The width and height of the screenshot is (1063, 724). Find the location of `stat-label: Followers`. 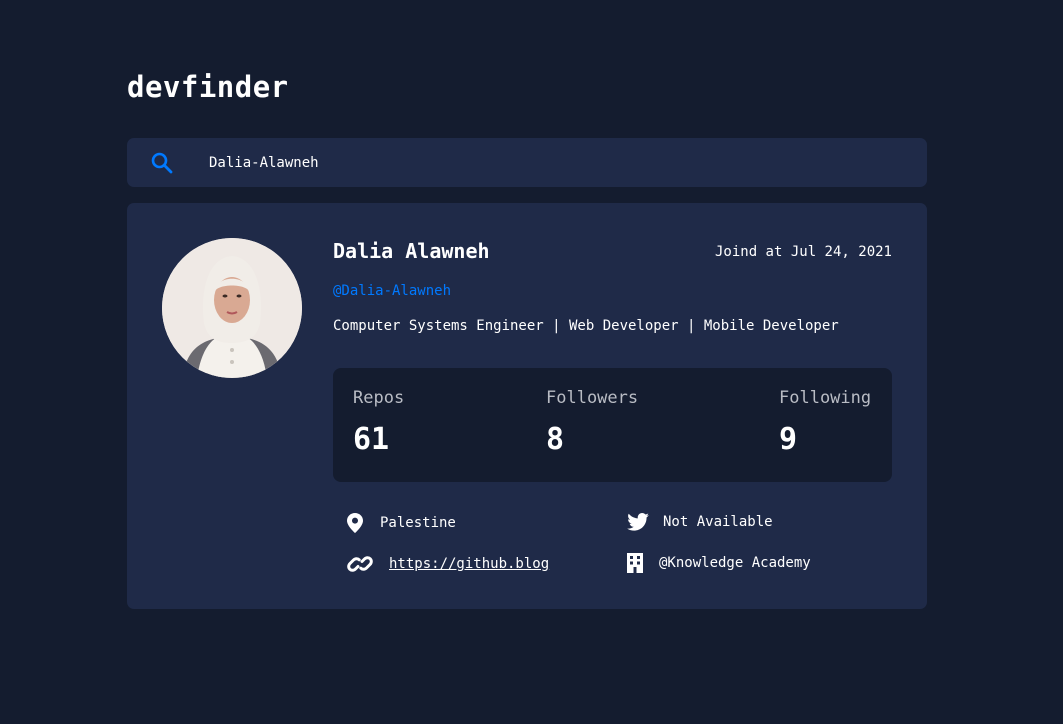

stat-label: Followers is located at coordinates (592, 398).